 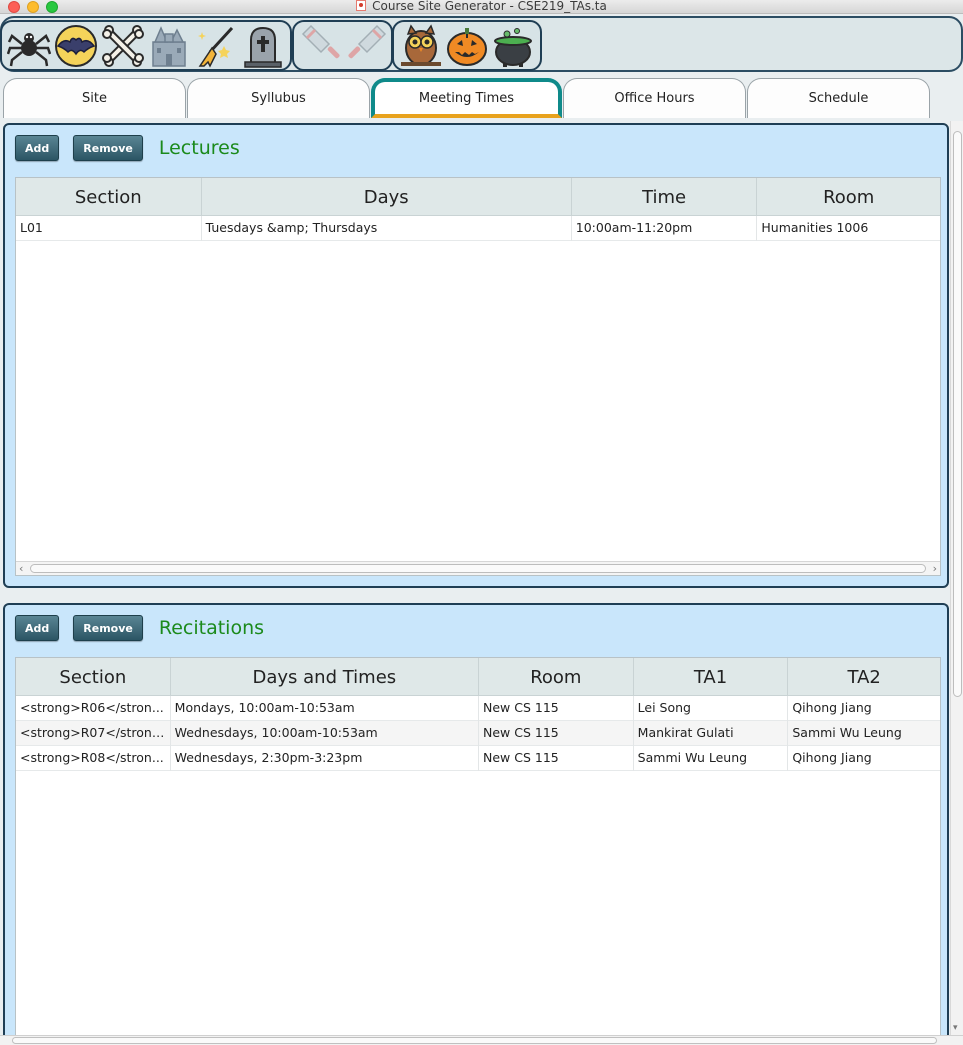 I want to click on toolbar-group-edit, so click(x=342, y=45).